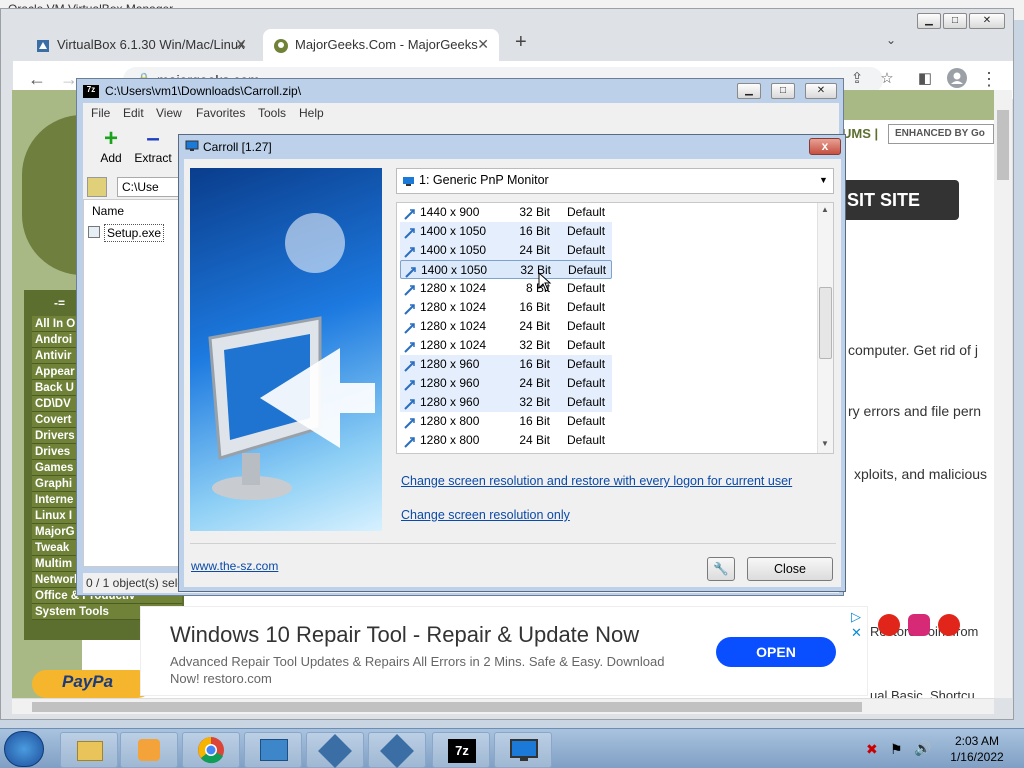 This screenshot has height=768, width=1024. I want to click on tab-majorgeeks: MajorGeeks.Com - MajorGeeks ✕, so click(381, 45).